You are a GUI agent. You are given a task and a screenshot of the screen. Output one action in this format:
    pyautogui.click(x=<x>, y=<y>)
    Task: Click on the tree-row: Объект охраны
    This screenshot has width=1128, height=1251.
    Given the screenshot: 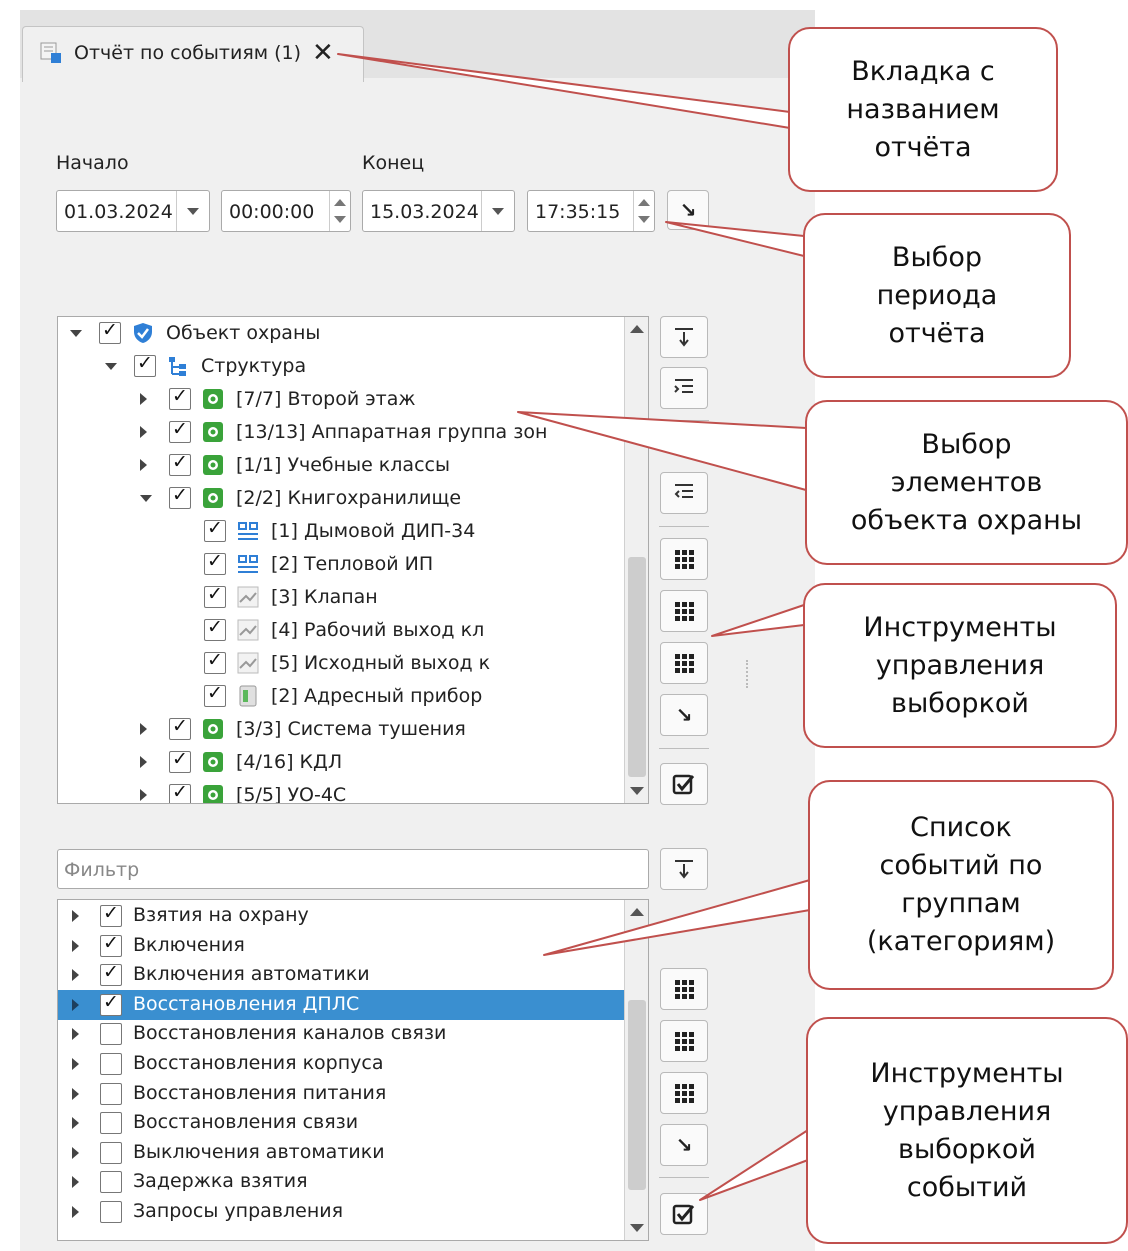 What is the action you would take?
    pyautogui.click(x=341, y=333)
    